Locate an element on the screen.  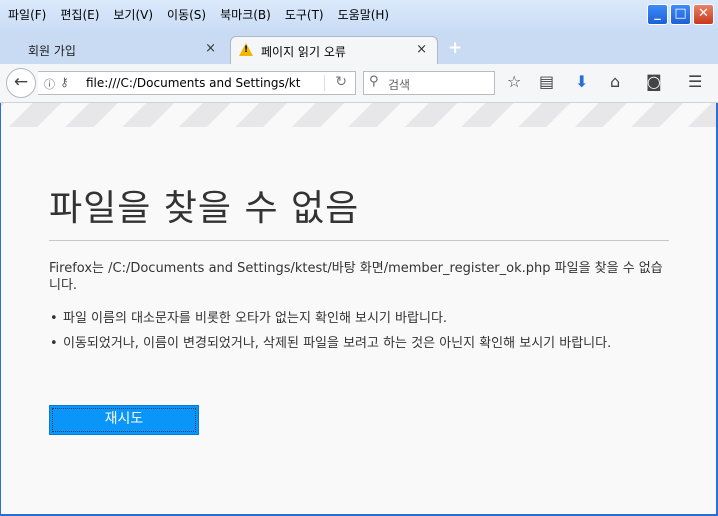
close-icon: ✕ is located at coordinates (703, 13).